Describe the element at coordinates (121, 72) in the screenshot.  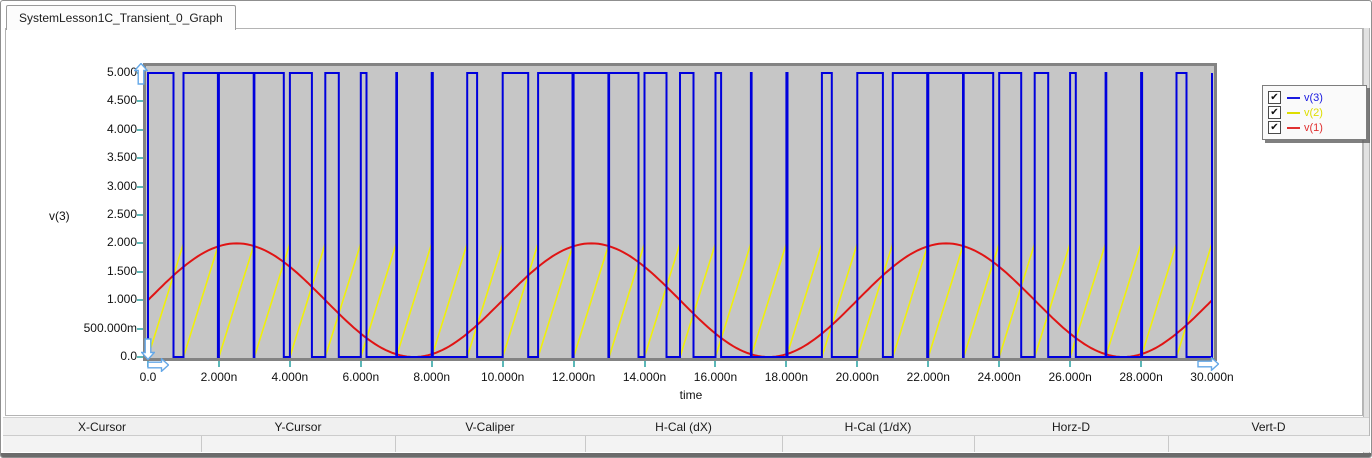
I see `y-tick-label: 5.000` at that location.